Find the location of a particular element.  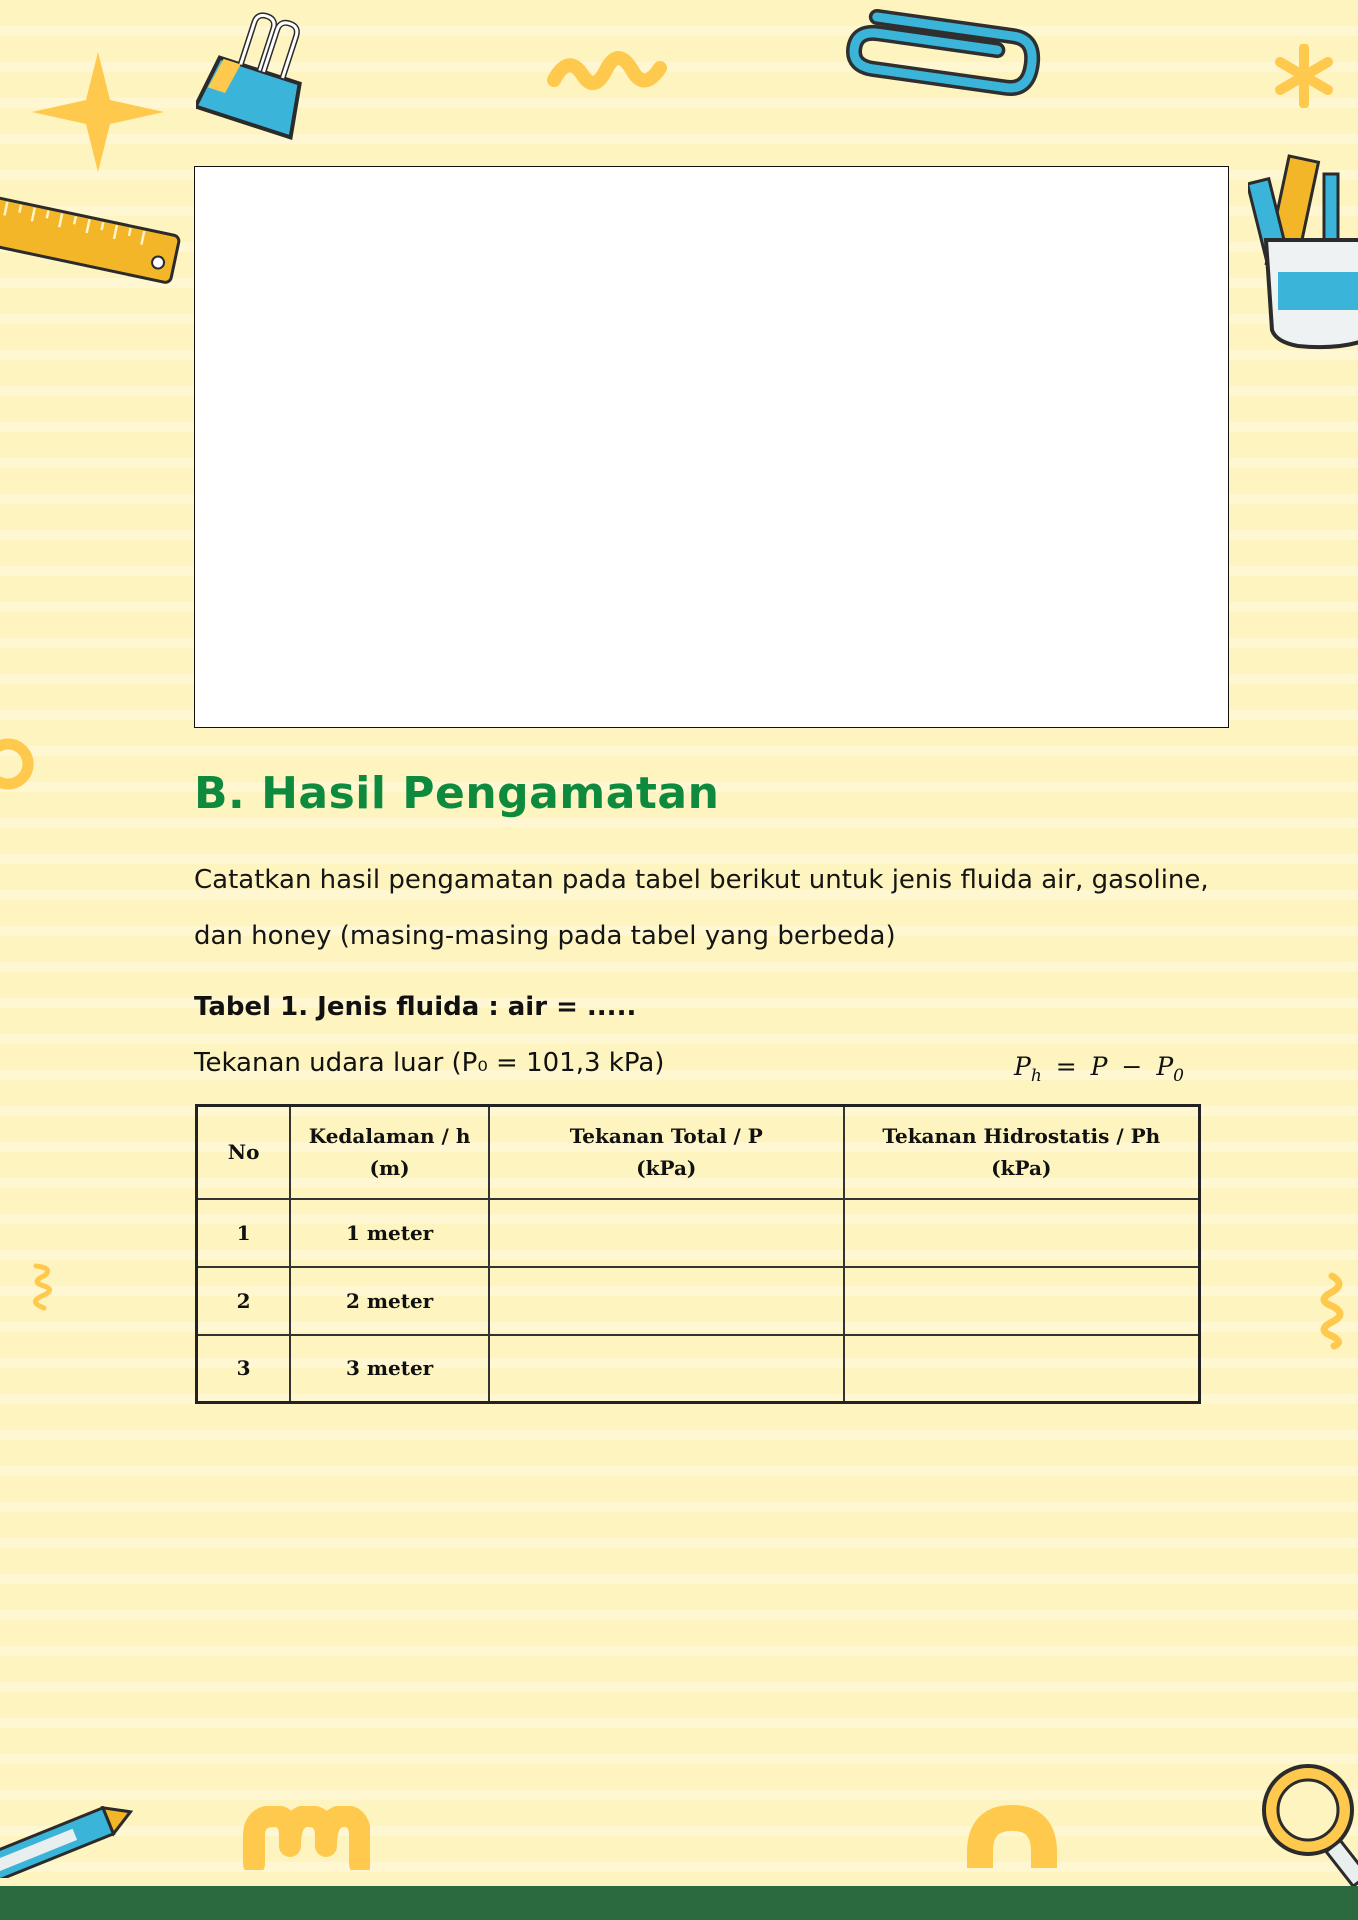

star-icon is located at coordinates (98, 112).